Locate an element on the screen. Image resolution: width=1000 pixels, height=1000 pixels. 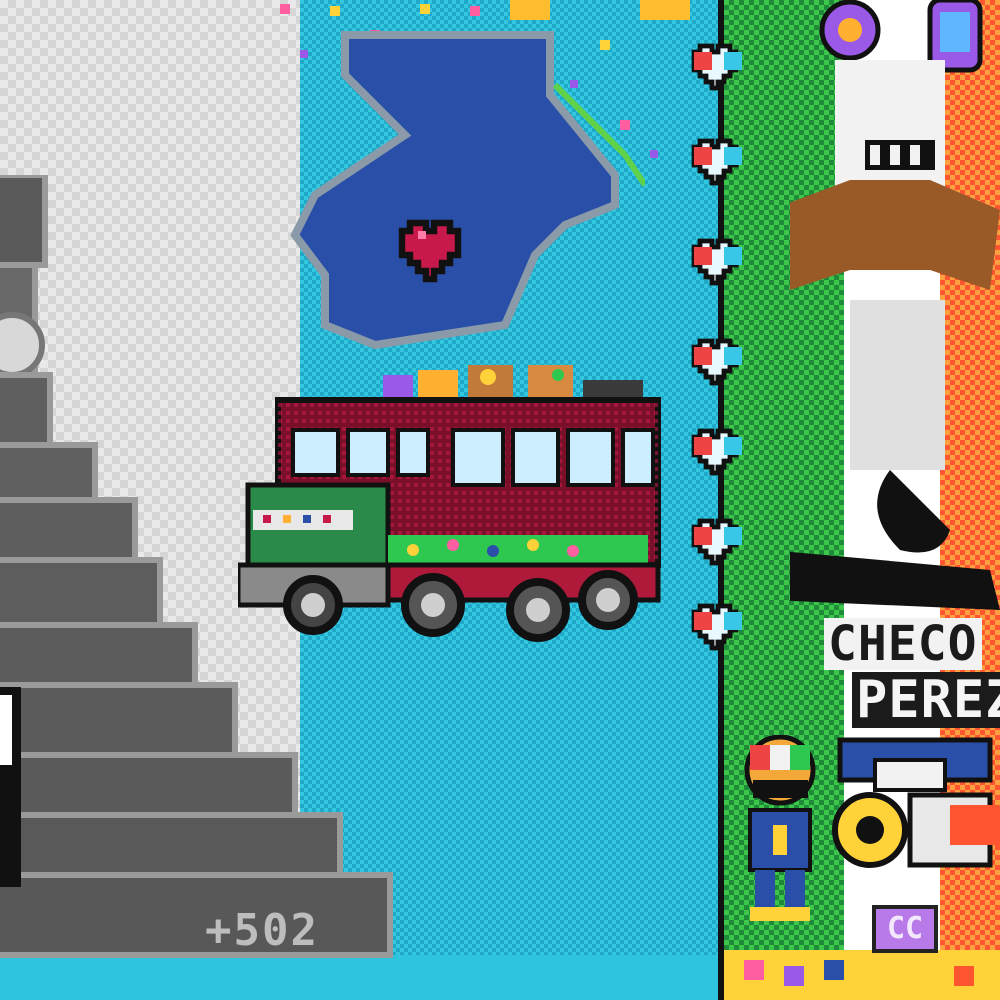
tribute-first-name: CHECO is located at coordinates (903, 644).